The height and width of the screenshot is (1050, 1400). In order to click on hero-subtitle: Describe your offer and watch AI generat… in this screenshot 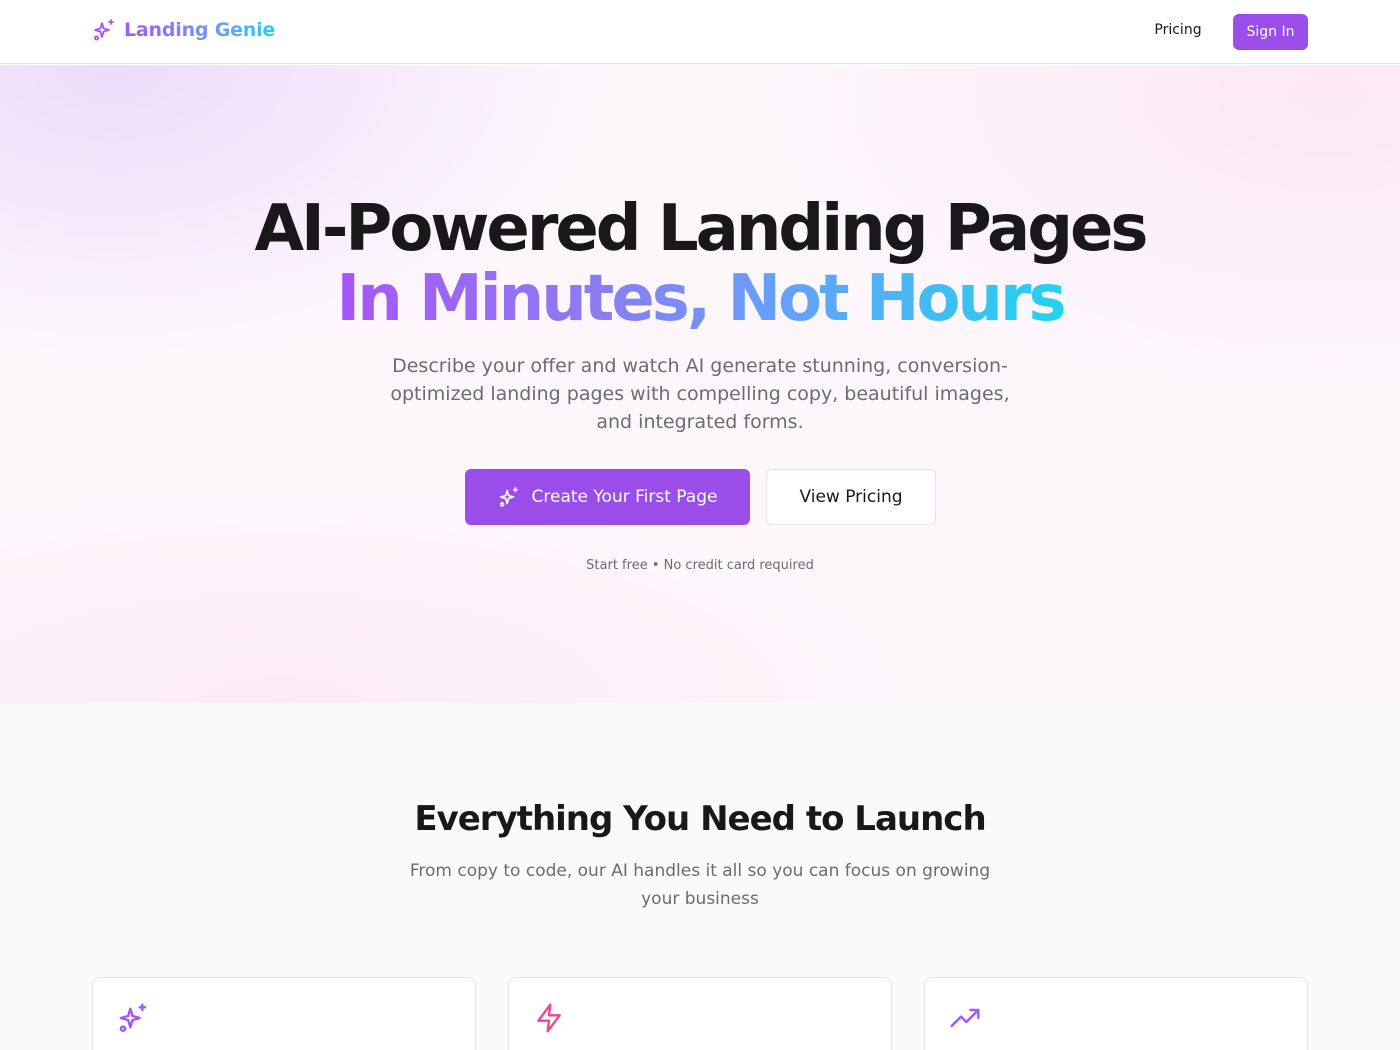, I will do `click(700, 394)`.